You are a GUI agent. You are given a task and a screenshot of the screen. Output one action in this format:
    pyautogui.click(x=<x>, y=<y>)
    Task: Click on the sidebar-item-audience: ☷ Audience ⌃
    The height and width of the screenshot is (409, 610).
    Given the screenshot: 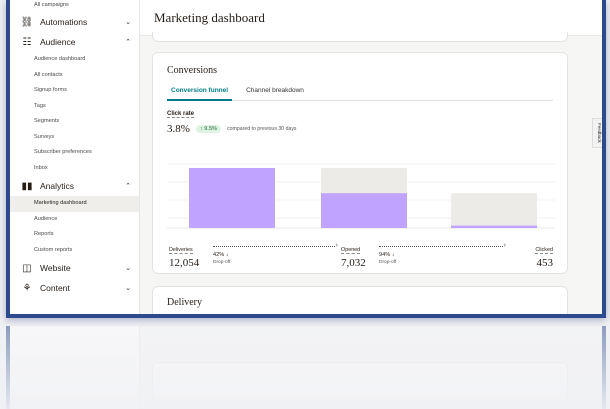 What is the action you would take?
    pyautogui.click(x=74, y=42)
    